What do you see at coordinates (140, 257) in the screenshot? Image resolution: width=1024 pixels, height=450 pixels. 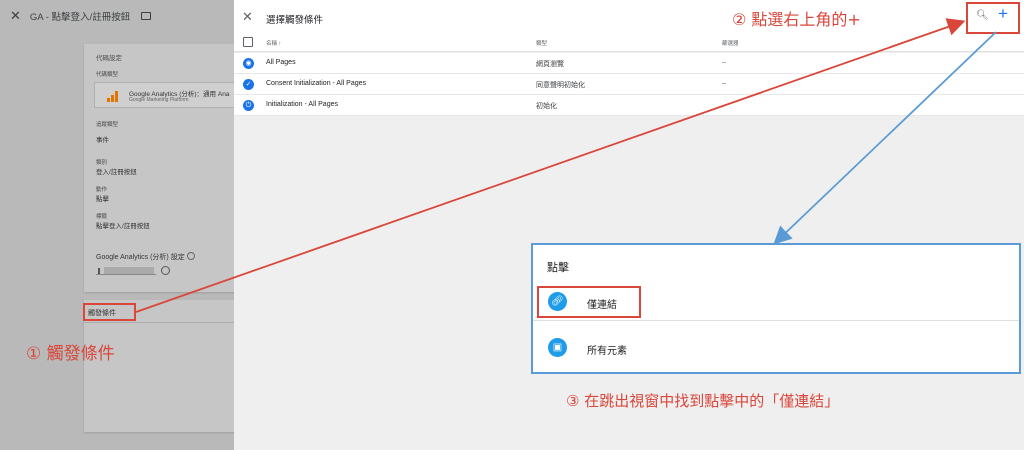 I see `ga-settings-label: Google Analytics (分析) 設定` at bounding box center [140, 257].